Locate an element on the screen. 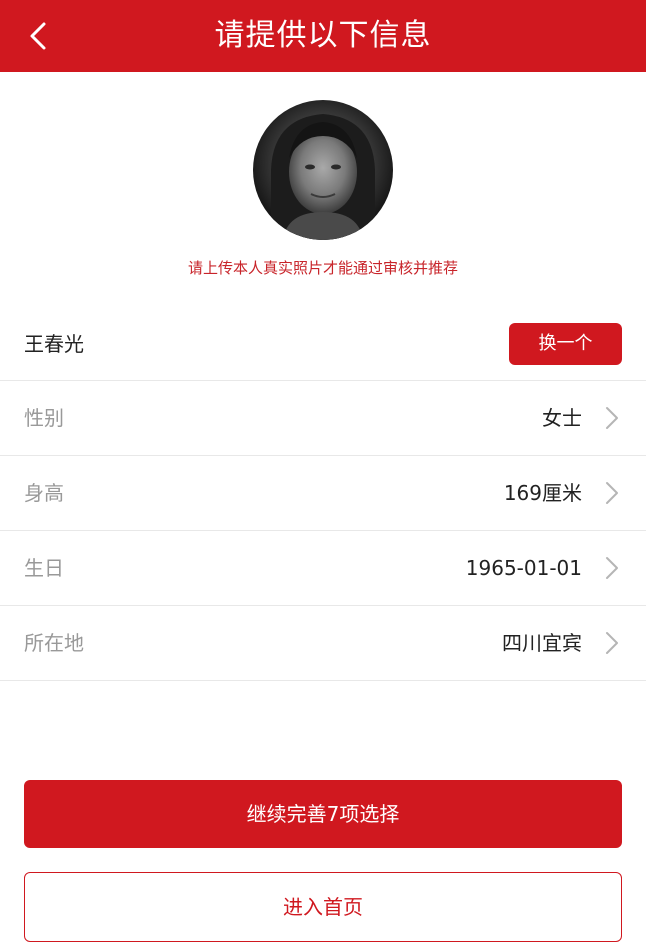 This screenshot has width=646, height=942. home-button: 进入首页 is located at coordinates (323, 907).